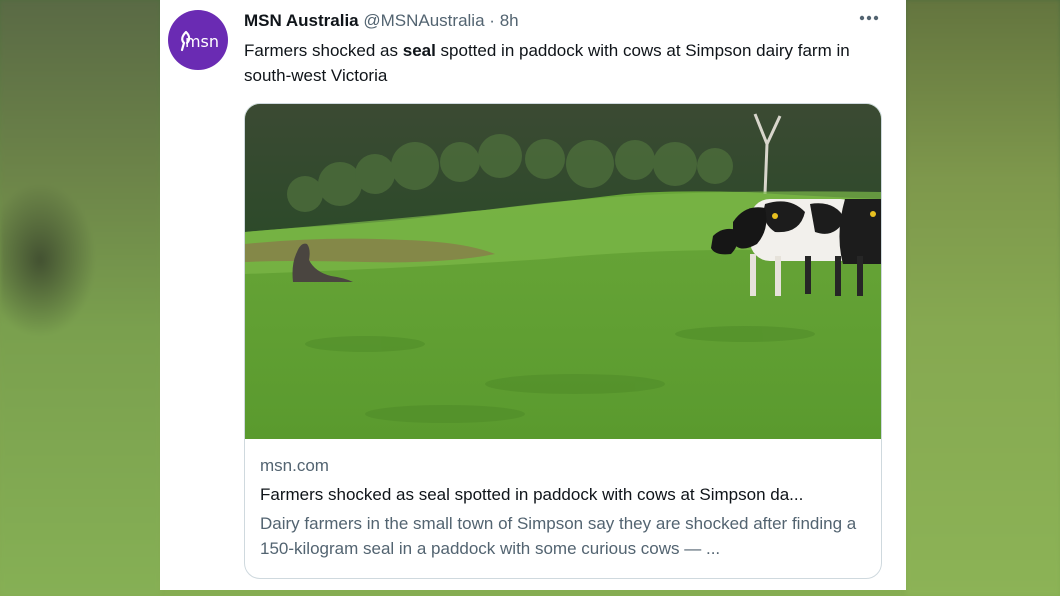  Describe the element at coordinates (983, 298) in the screenshot. I see `blurred-background-right` at that location.